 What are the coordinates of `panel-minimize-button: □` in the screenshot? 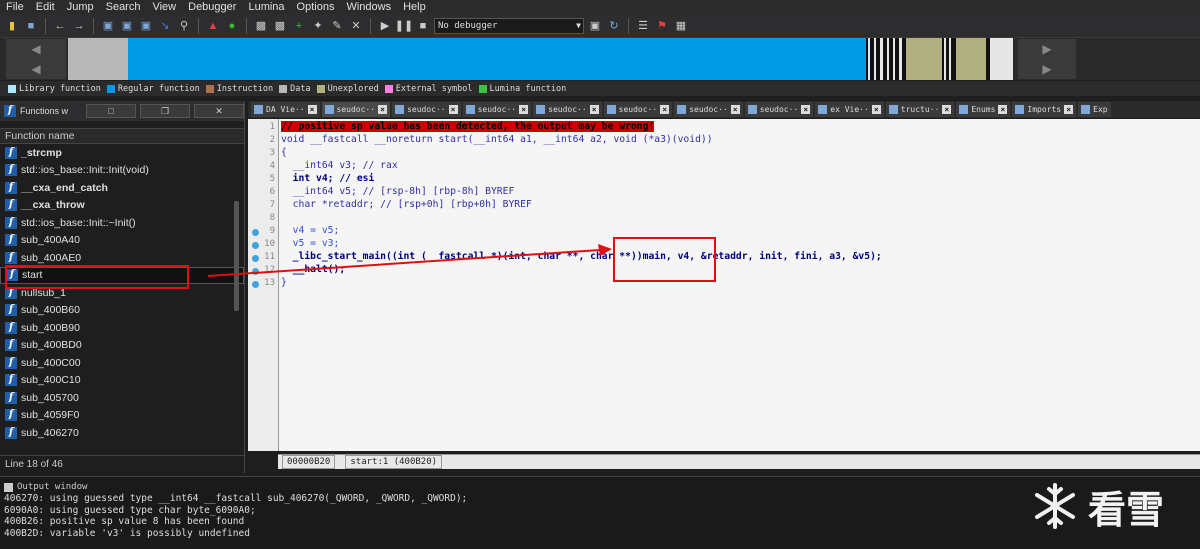 It's located at (111, 111).